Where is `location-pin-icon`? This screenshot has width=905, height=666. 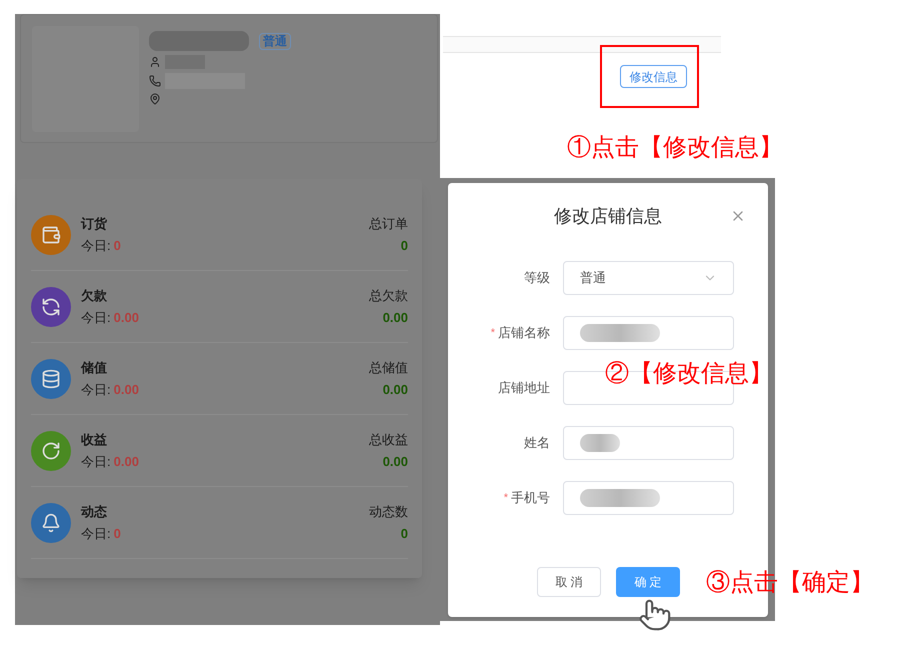 location-pin-icon is located at coordinates (155, 99).